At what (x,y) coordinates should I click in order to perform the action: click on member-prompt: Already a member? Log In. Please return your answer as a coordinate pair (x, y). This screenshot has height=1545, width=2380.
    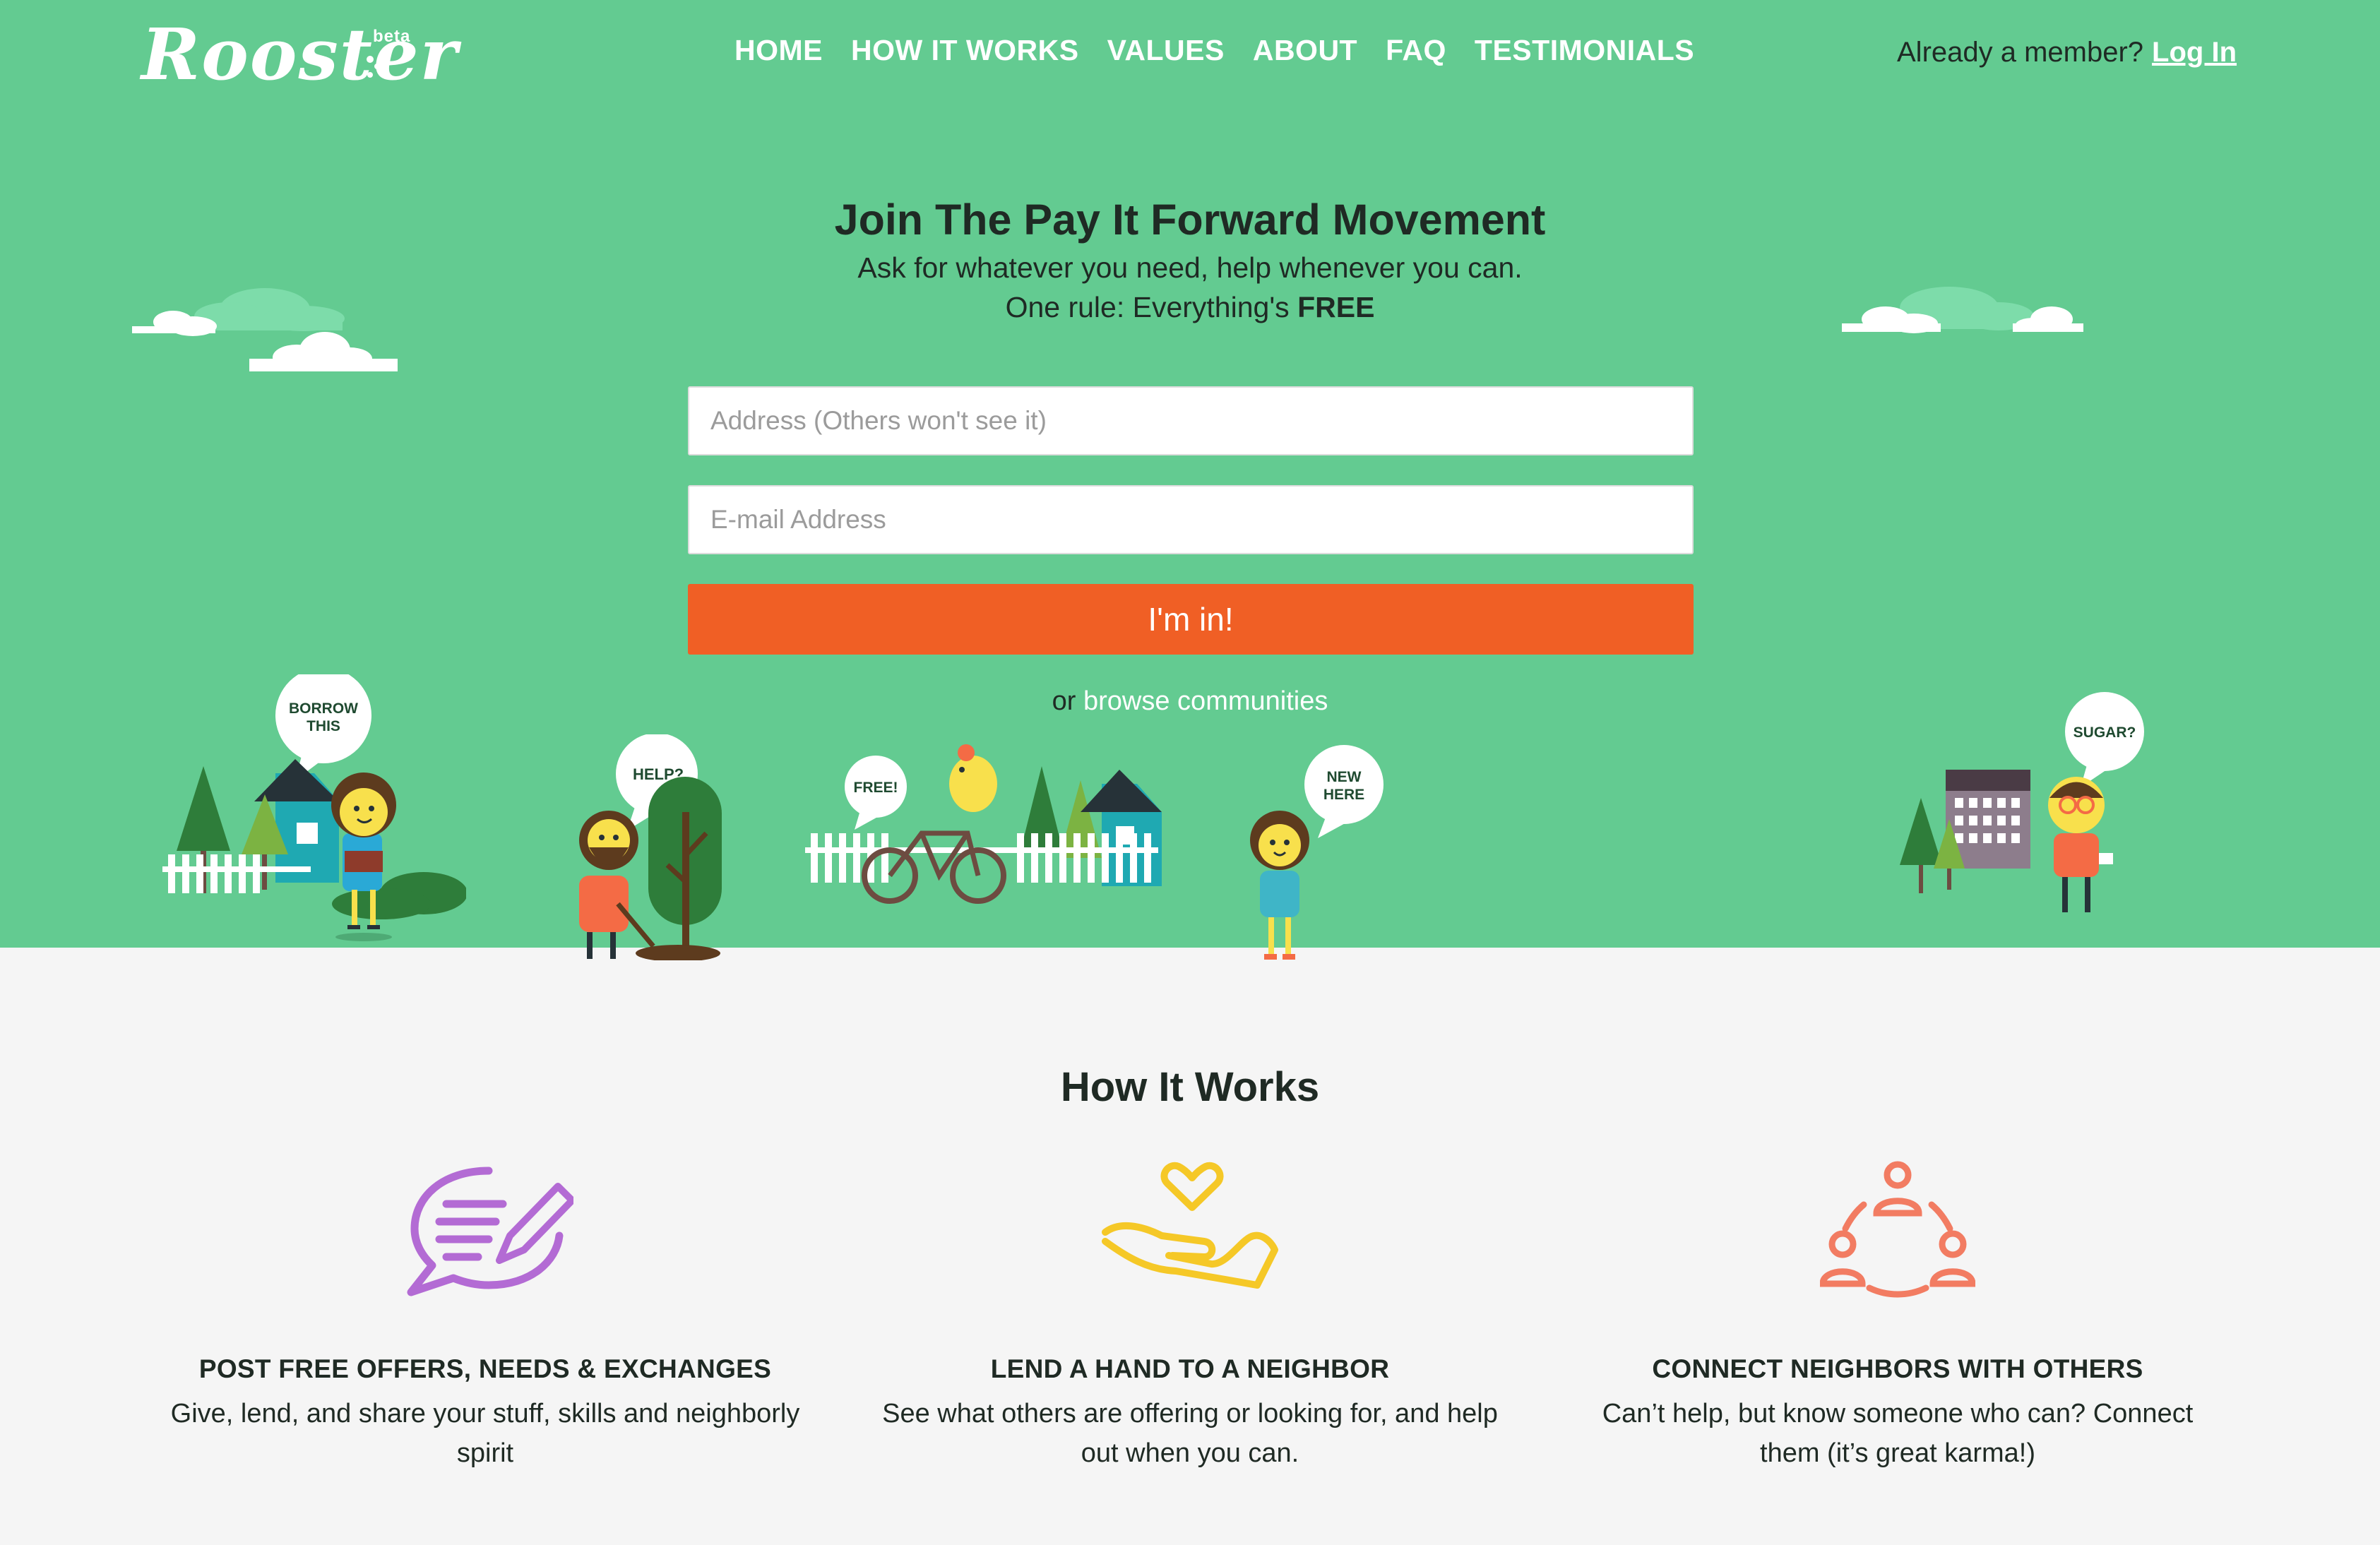
    Looking at the image, I should click on (2067, 52).